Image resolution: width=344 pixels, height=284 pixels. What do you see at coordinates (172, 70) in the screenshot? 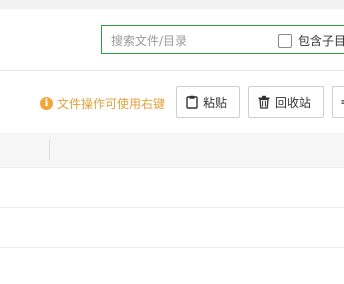
I see `toolbar-divider` at bounding box center [172, 70].